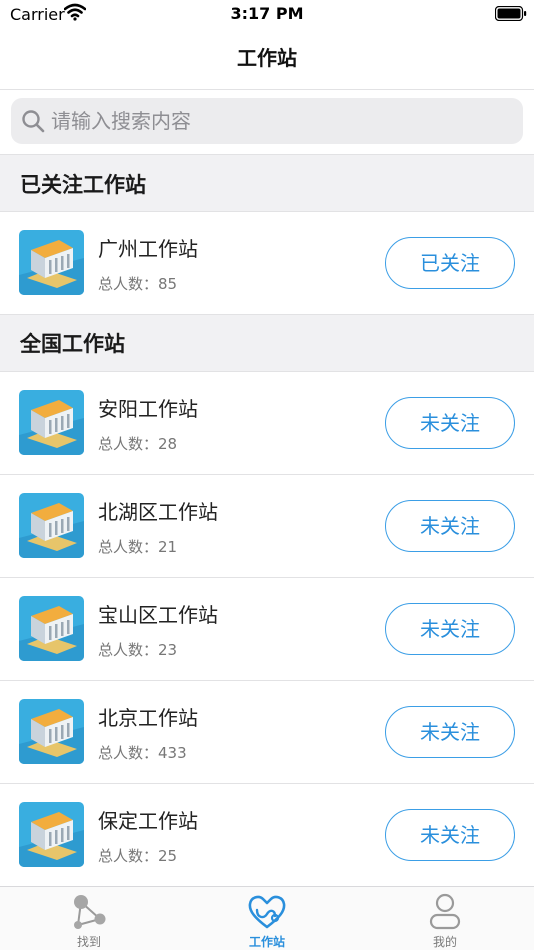 The height and width of the screenshot is (950, 534). What do you see at coordinates (267, 835) in the screenshot?
I see `list-item: 保定工作站 总人数：25 未关注` at bounding box center [267, 835].